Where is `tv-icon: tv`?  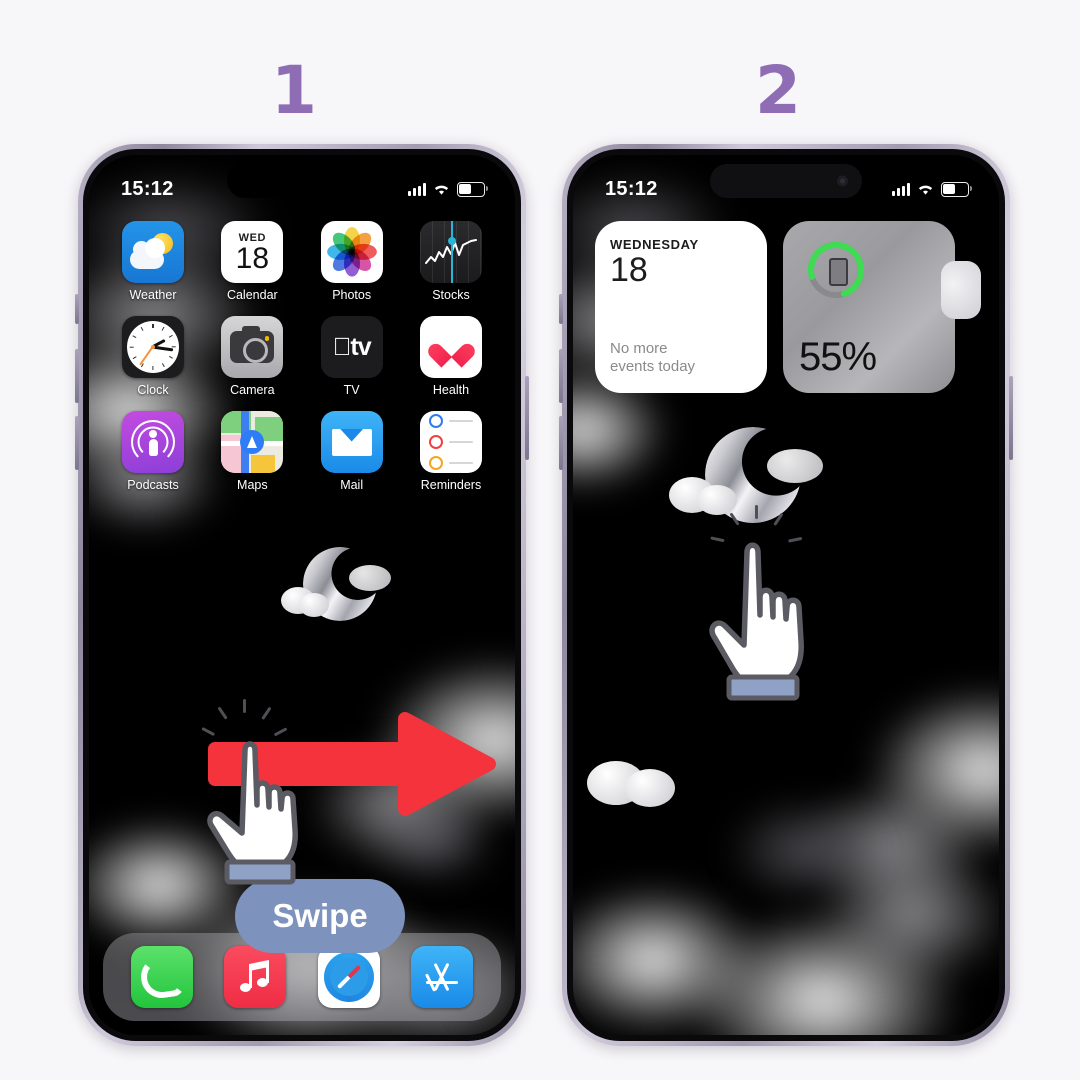 tv-icon: tv is located at coordinates (351, 347).